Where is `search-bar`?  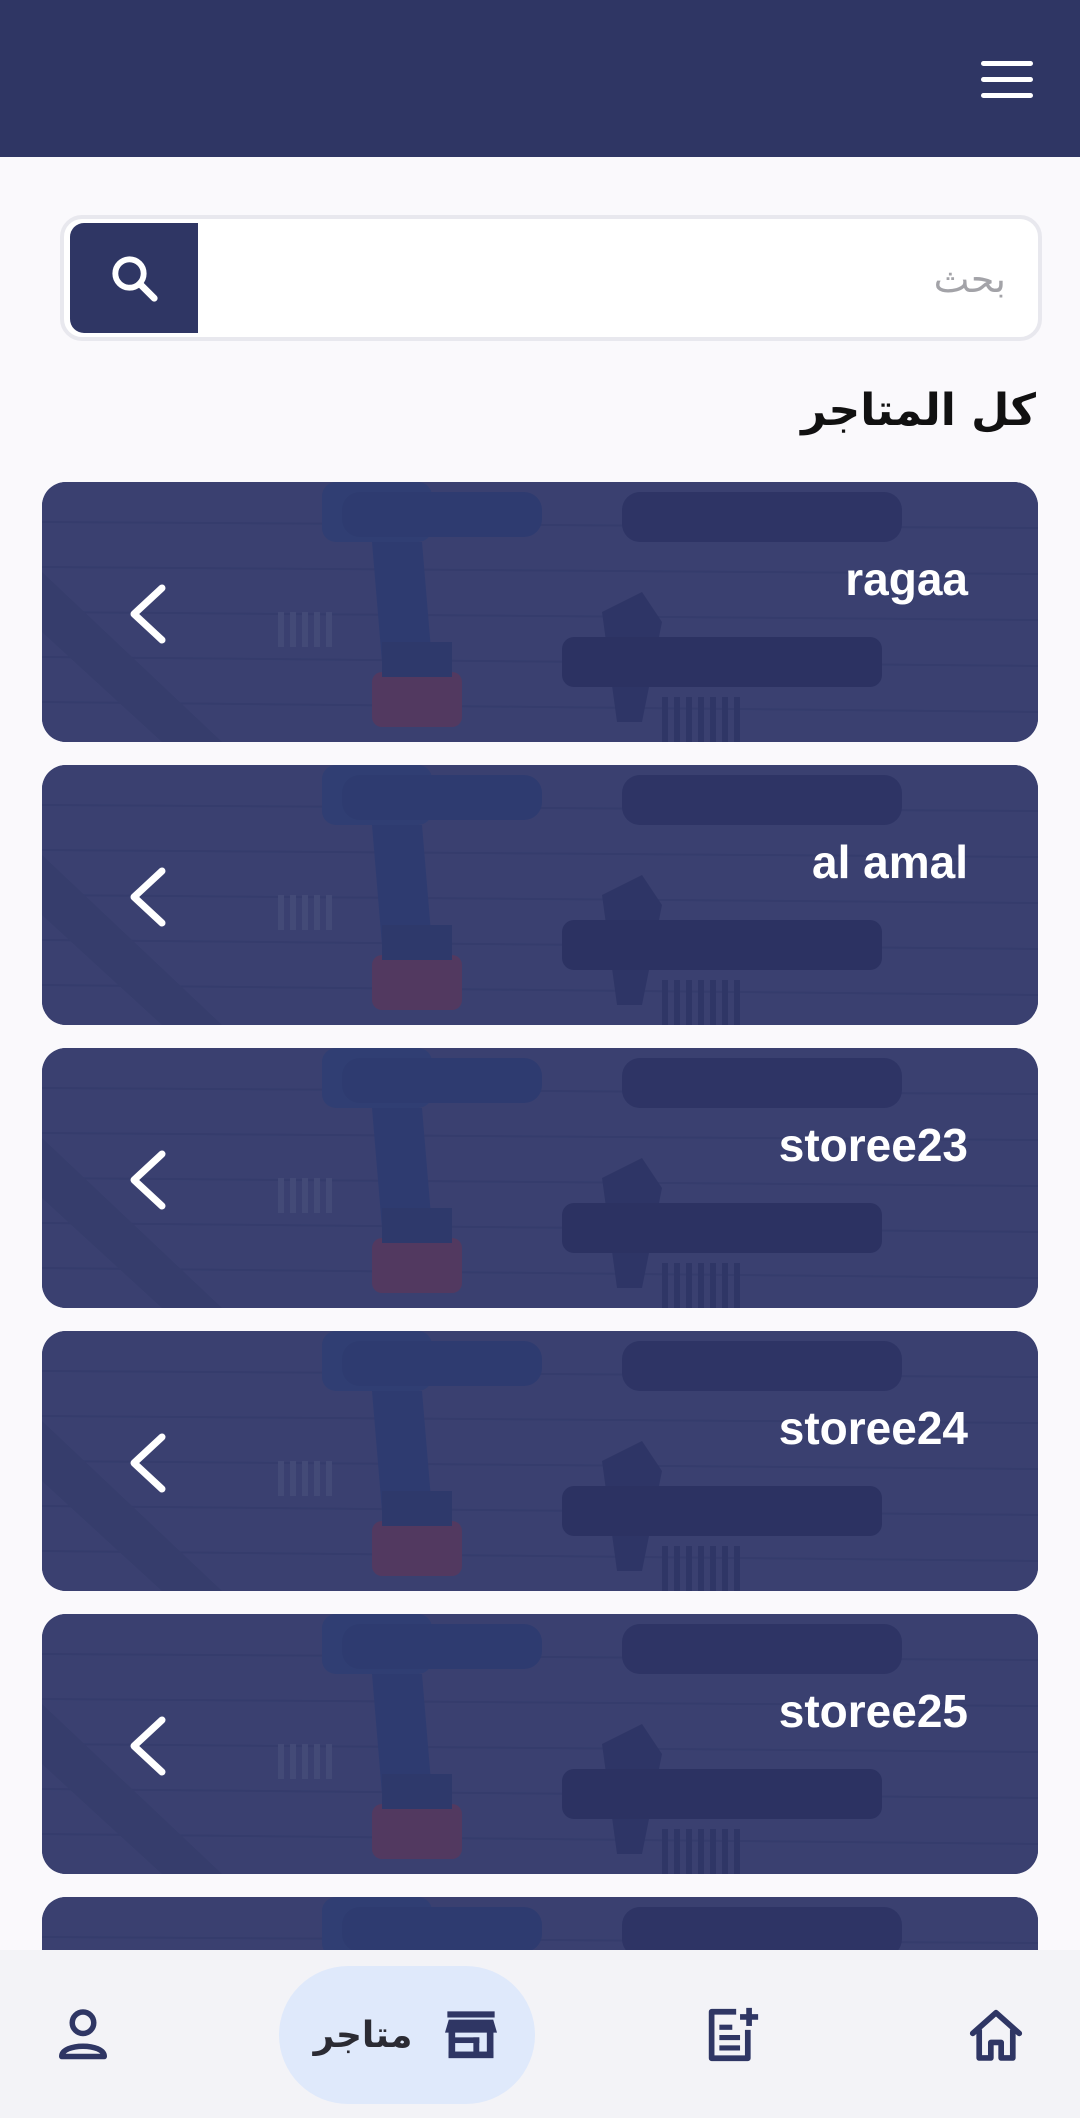
search-bar is located at coordinates (551, 278).